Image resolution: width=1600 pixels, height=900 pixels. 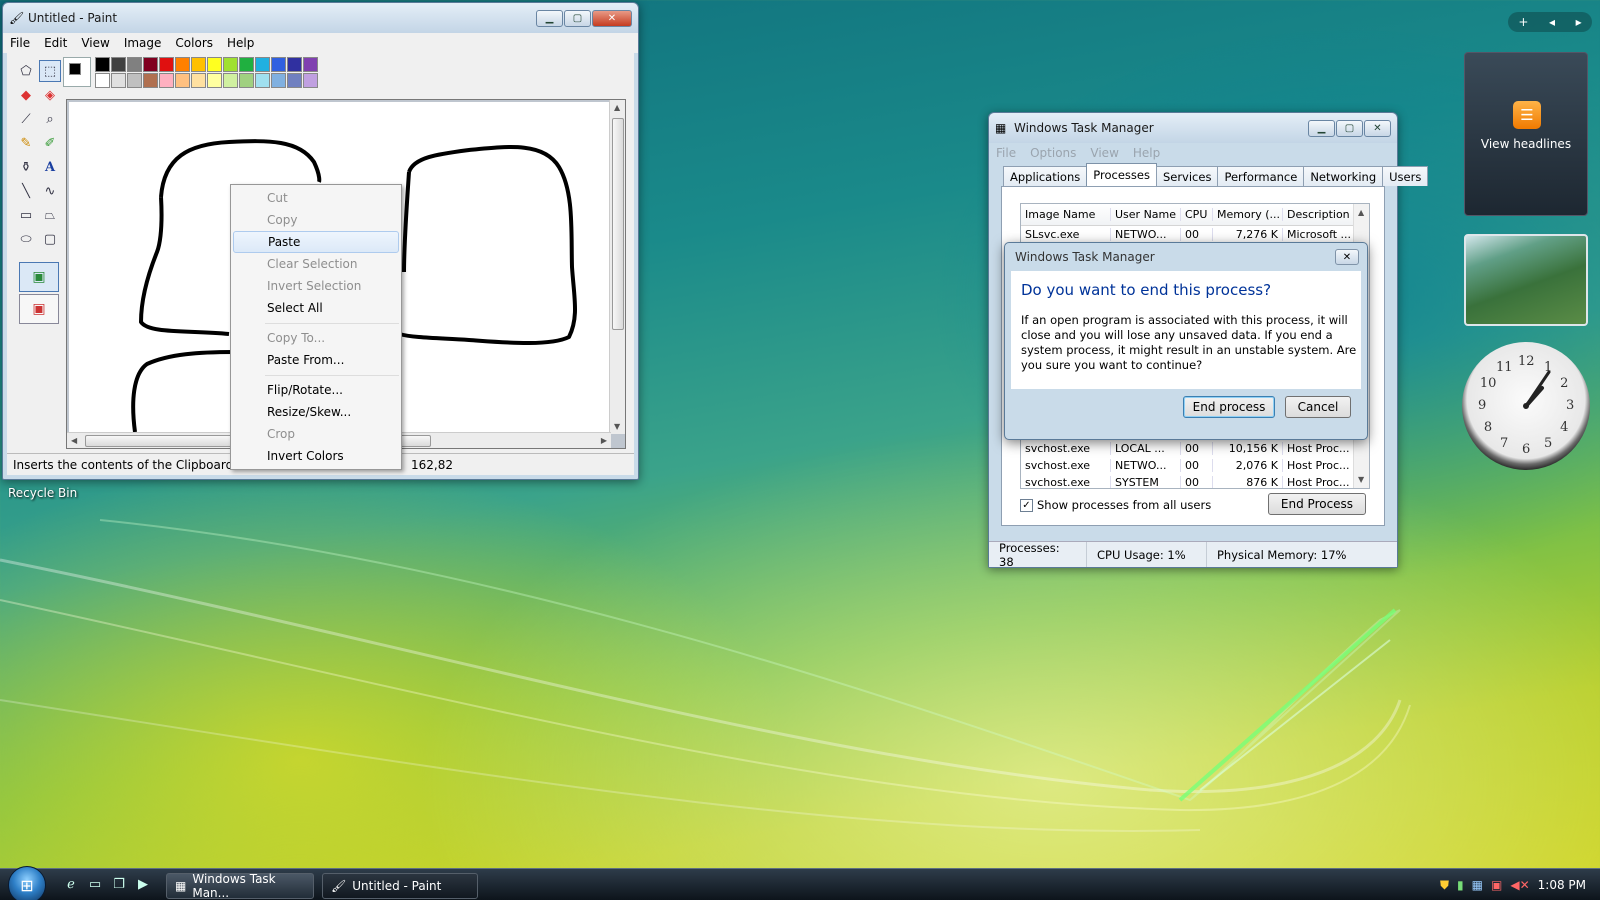 What do you see at coordinates (71, 884) in the screenshot?
I see `internet-explorer-icon: ℯ` at bounding box center [71, 884].